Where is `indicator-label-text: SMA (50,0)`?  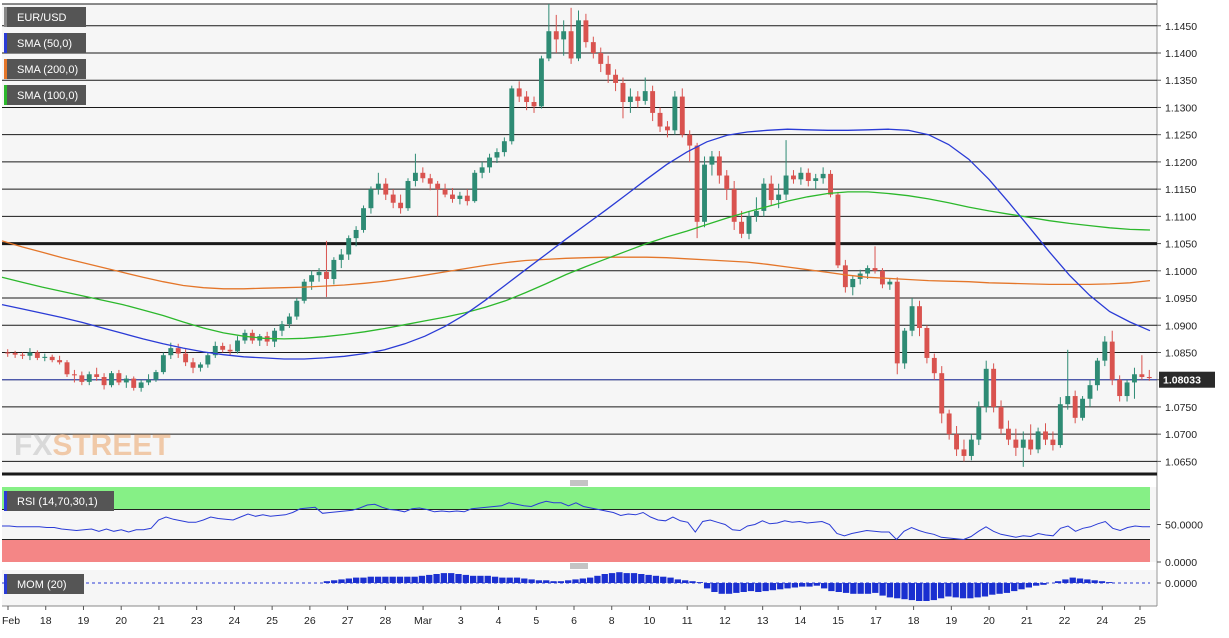 indicator-label-text: SMA (50,0) is located at coordinates (44, 44).